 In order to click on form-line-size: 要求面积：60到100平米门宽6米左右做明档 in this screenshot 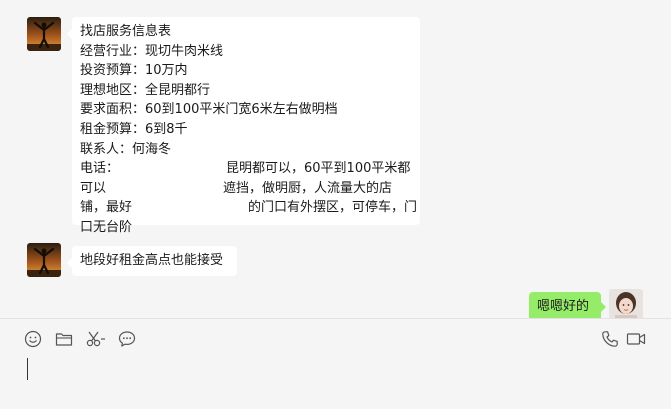, I will do `click(209, 110)`.